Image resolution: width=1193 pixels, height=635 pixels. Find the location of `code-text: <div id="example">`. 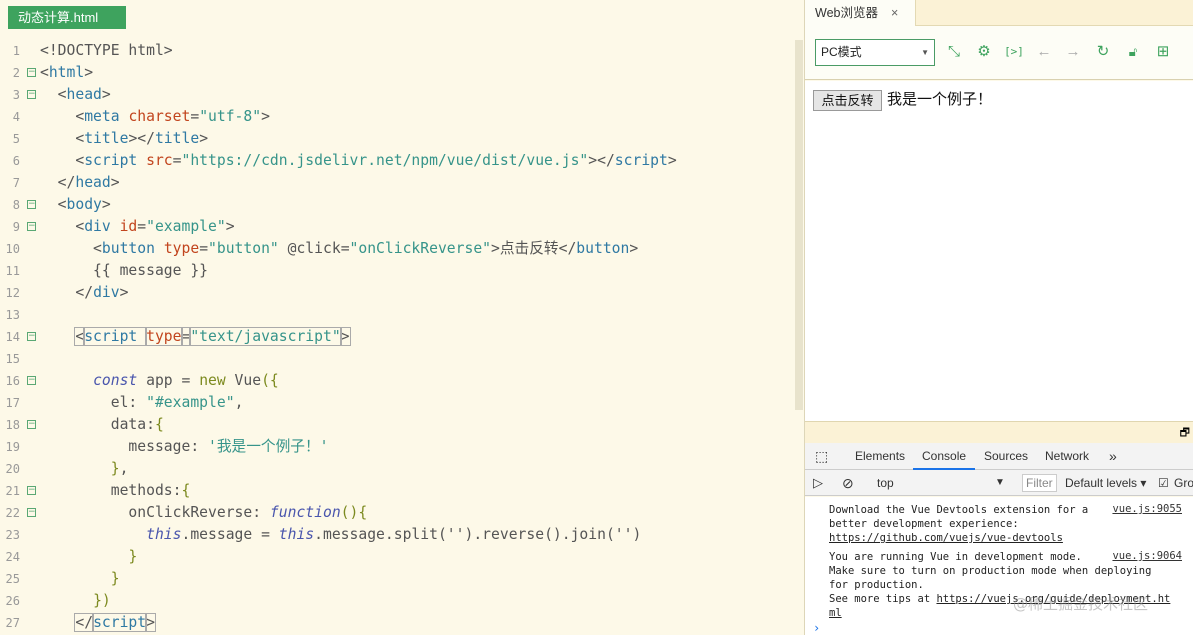

code-text: <div id="example"> is located at coordinates (137, 227).